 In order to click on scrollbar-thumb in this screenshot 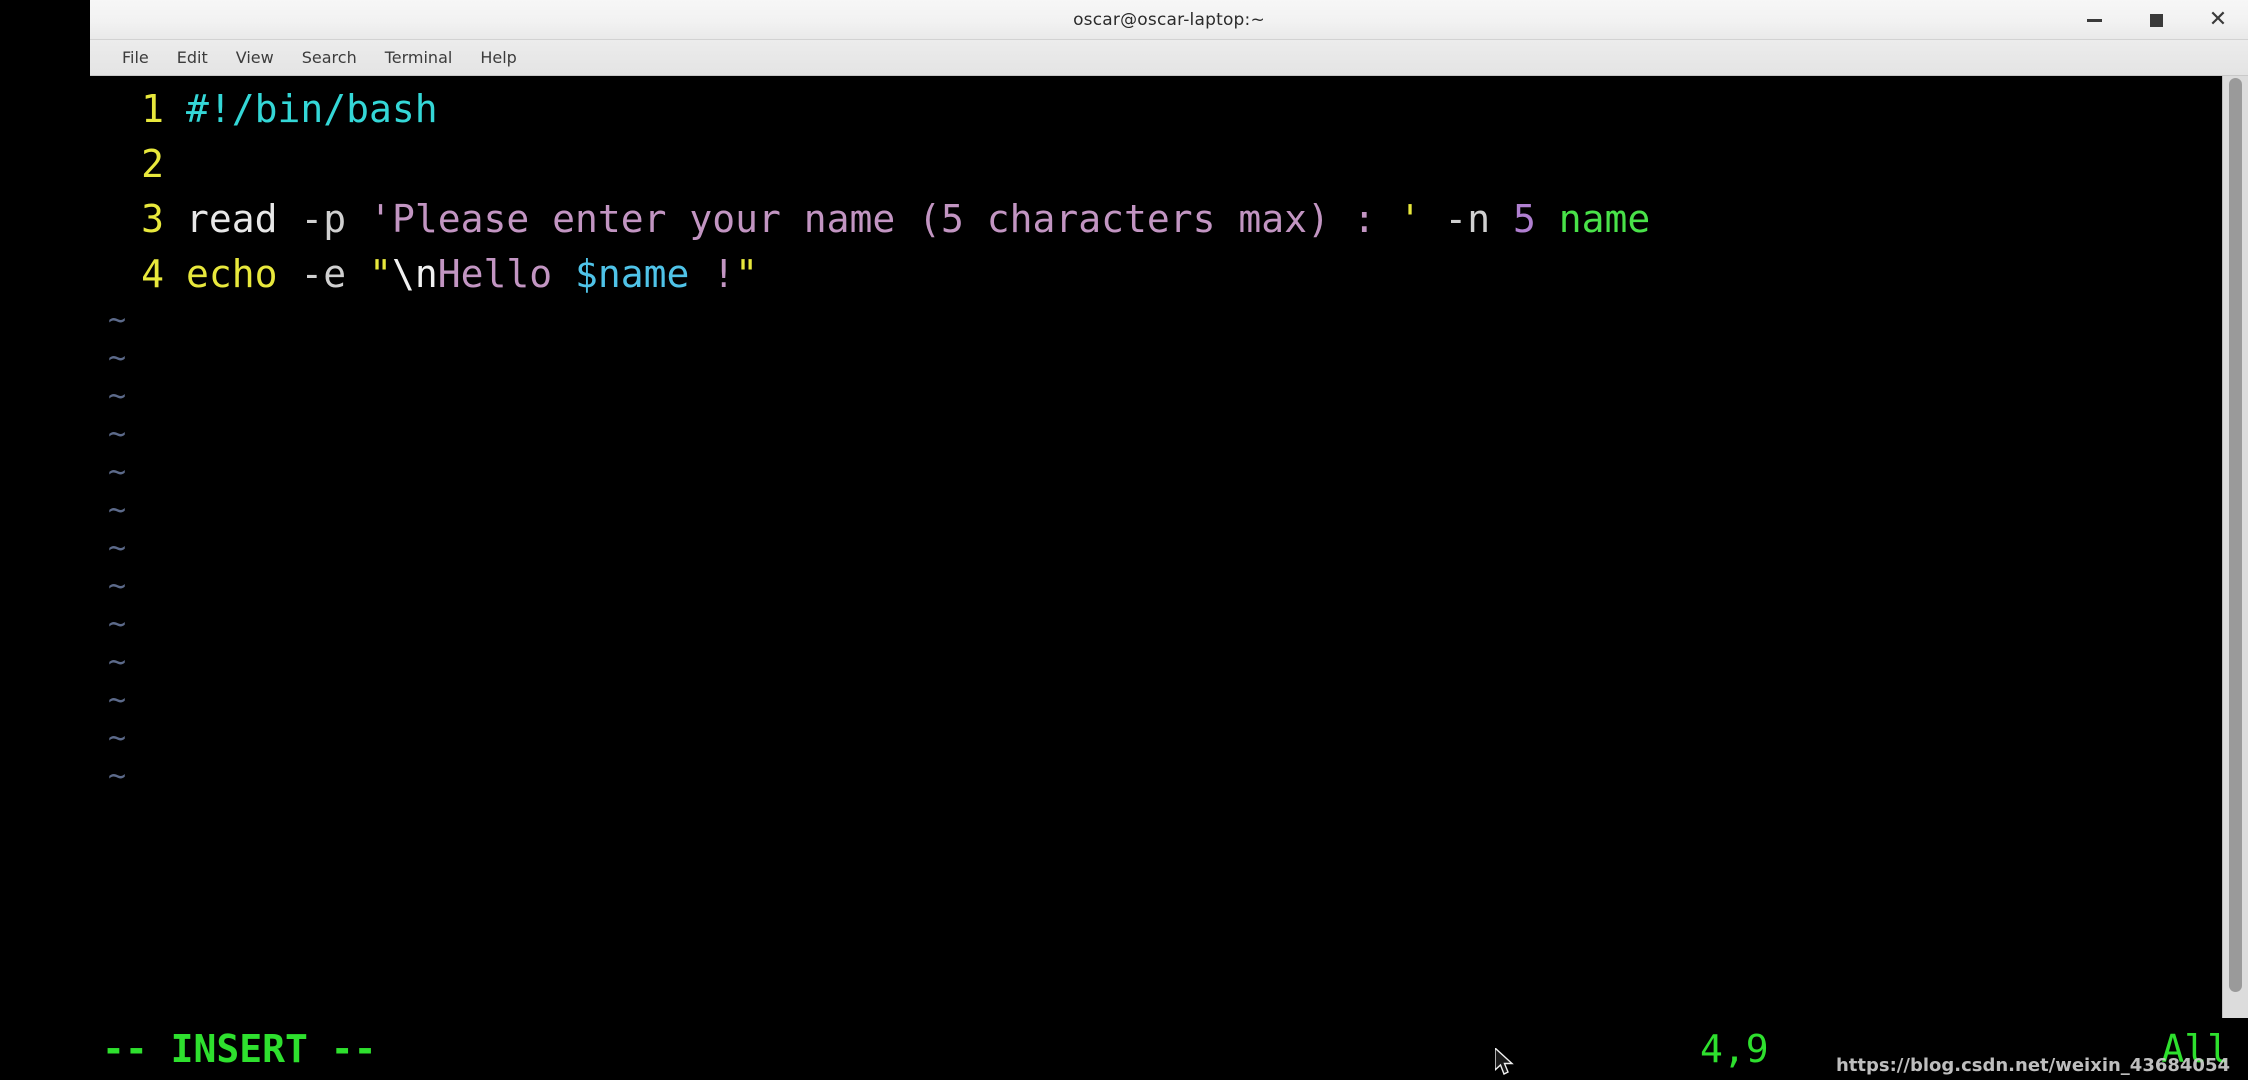, I will do `click(2235, 535)`.